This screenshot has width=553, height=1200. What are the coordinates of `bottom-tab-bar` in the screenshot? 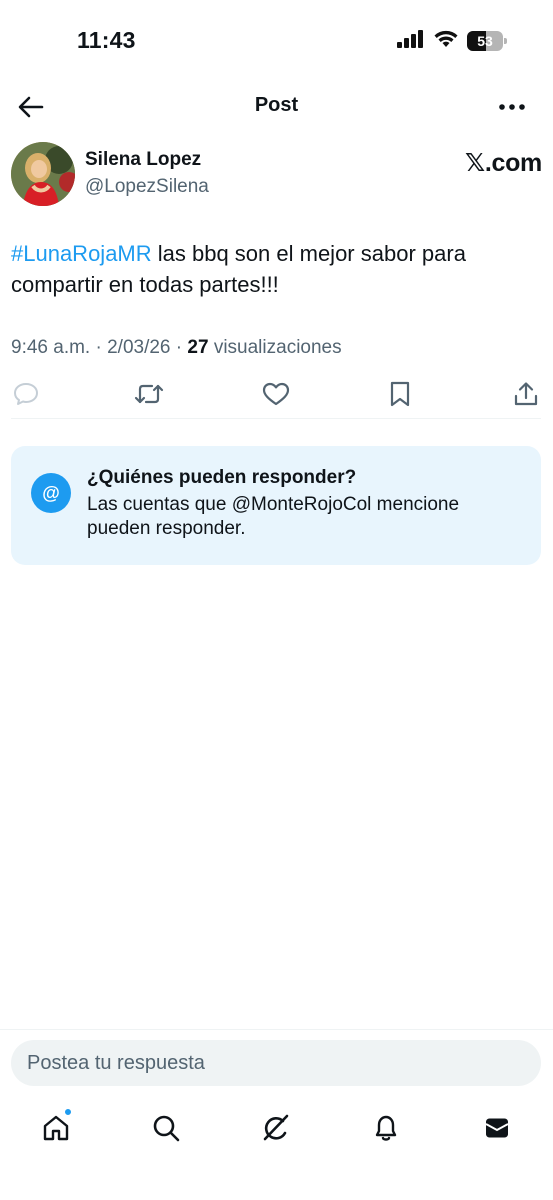 It's located at (276, 1128).